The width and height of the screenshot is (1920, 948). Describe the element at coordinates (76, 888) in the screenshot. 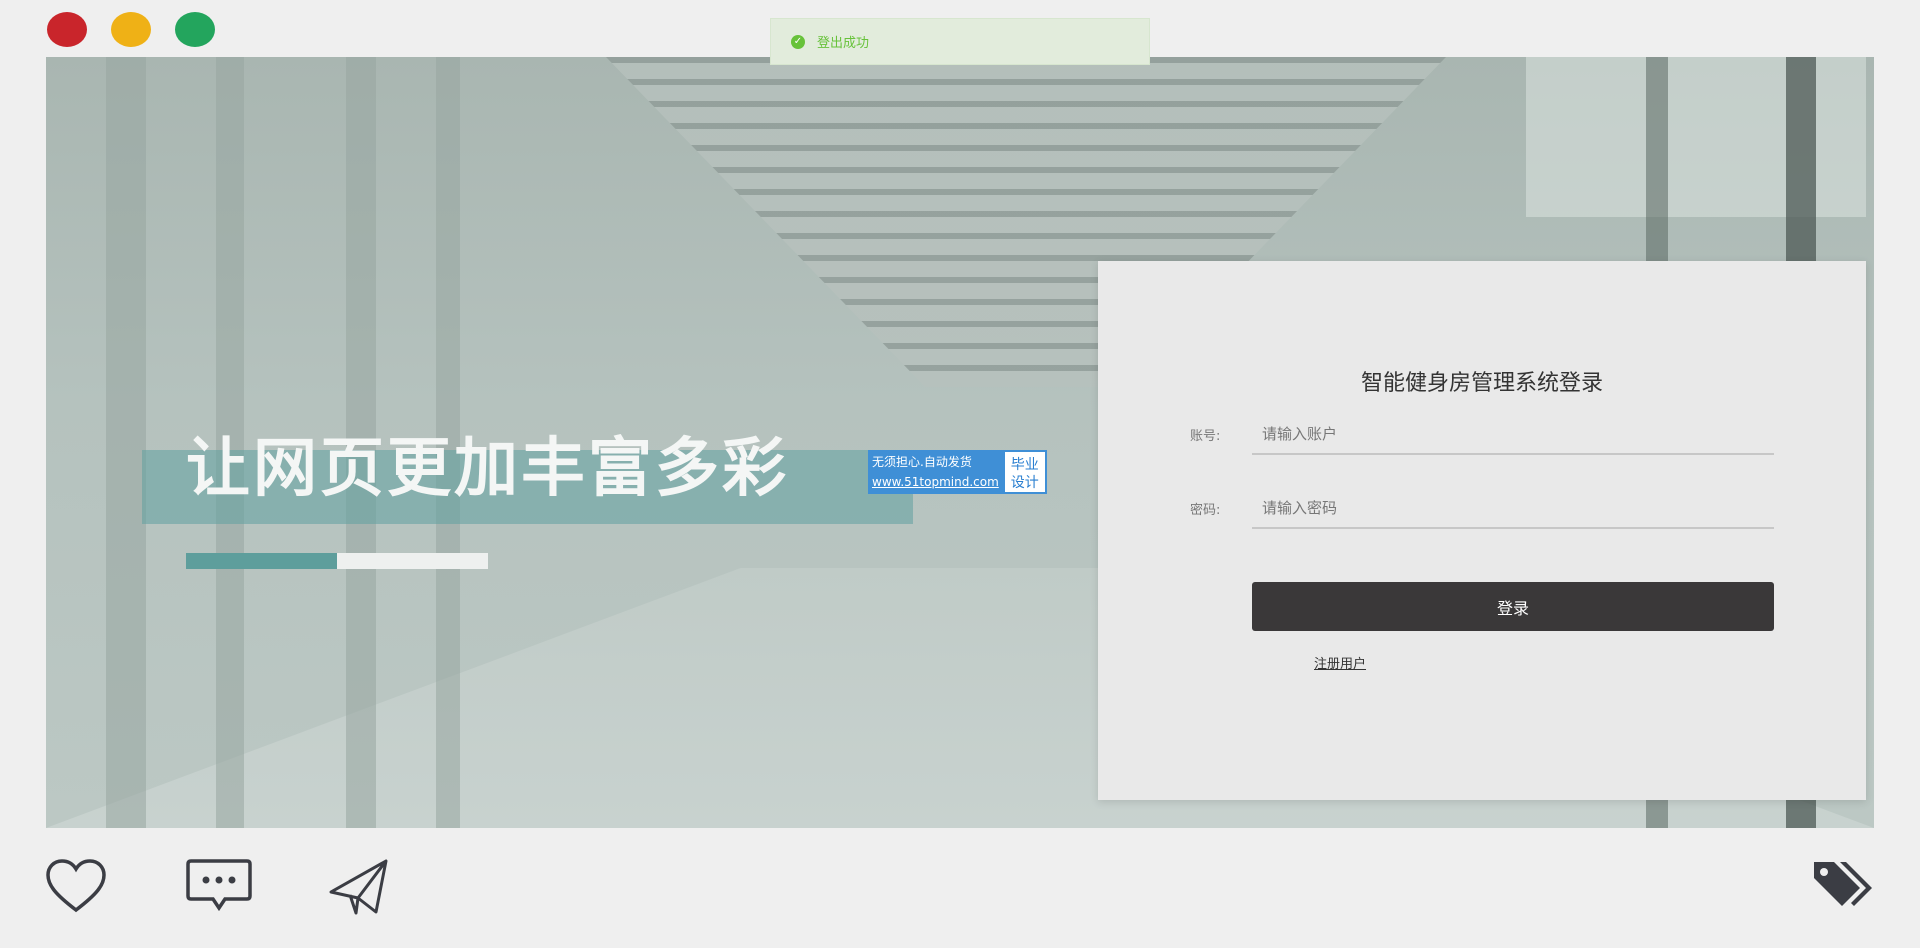

I see `heart-icon` at that location.